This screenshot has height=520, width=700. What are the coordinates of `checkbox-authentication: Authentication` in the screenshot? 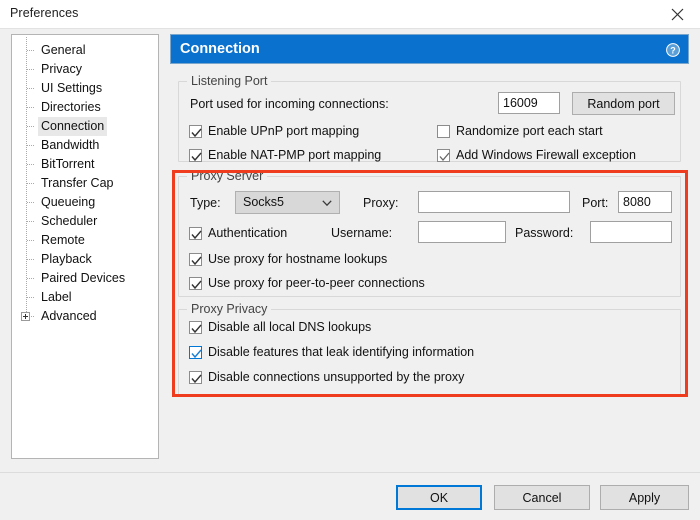 It's located at (238, 233).